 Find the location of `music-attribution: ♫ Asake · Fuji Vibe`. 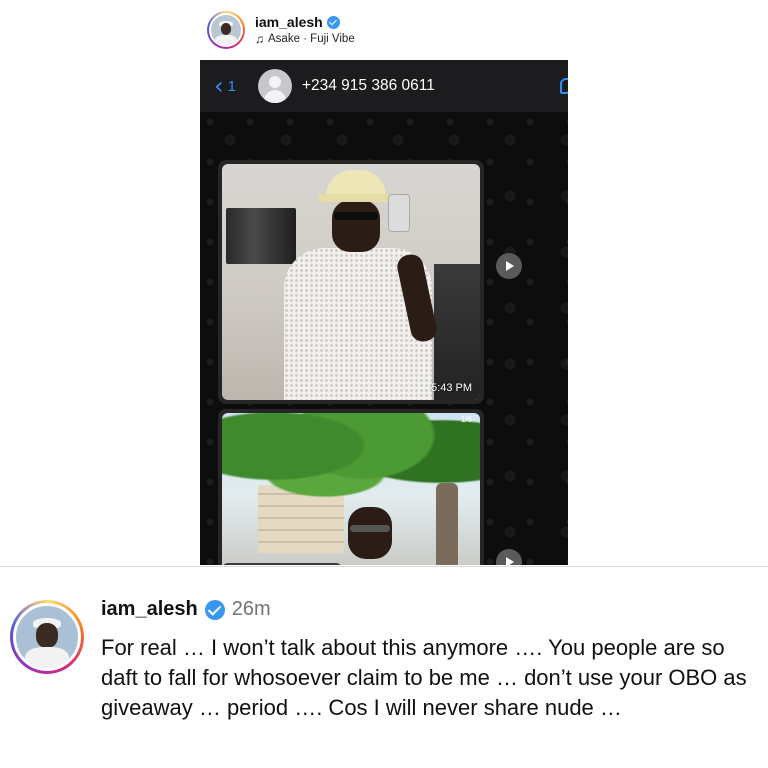

music-attribution: ♫ Asake · Fuji Vibe is located at coordinates (305, 39).